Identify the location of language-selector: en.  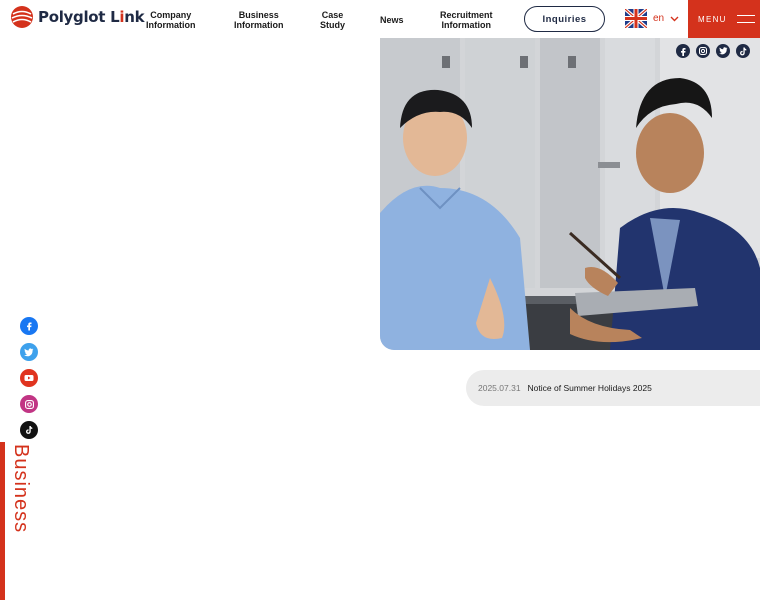
(652, 18).